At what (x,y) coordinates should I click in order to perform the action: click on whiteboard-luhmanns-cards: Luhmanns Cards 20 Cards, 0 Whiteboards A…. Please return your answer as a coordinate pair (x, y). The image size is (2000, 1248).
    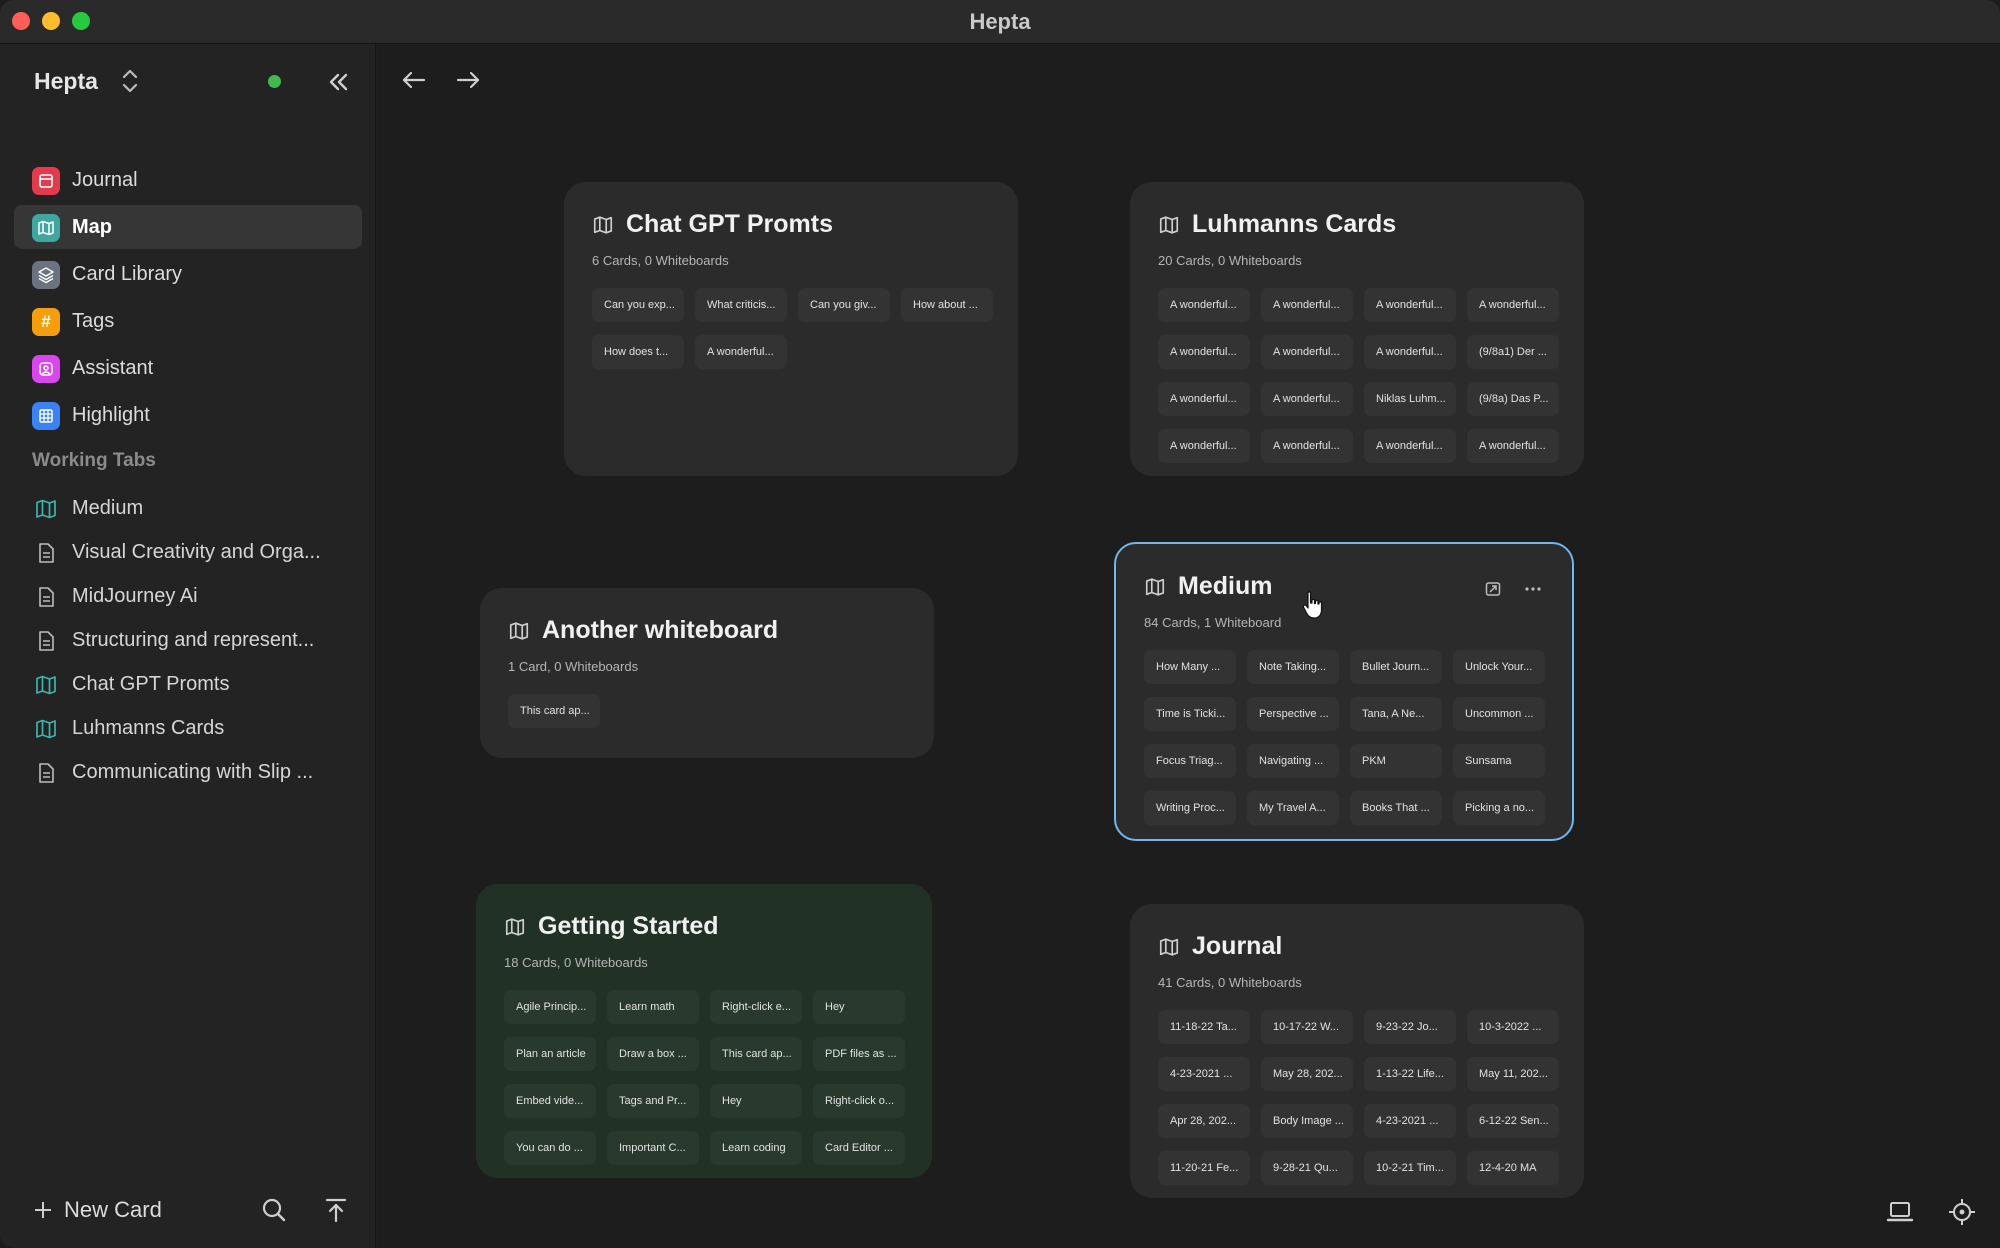
    Looking at the image, I should click on (1357, 329).